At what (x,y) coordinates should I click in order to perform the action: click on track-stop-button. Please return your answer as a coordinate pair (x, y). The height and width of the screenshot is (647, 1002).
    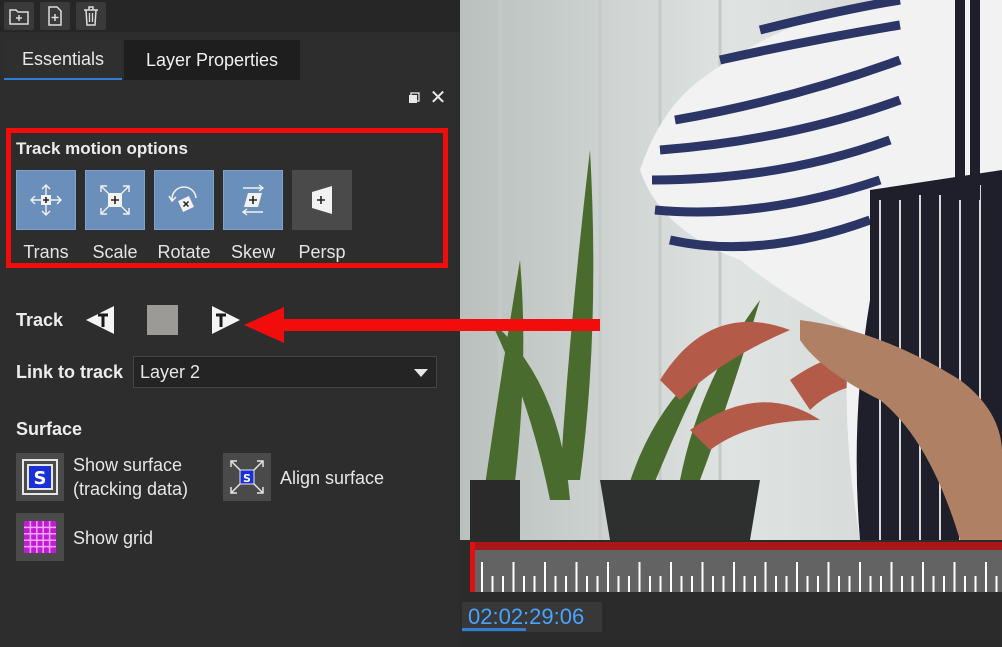
    Looking at the image, I should click on (162, 320).